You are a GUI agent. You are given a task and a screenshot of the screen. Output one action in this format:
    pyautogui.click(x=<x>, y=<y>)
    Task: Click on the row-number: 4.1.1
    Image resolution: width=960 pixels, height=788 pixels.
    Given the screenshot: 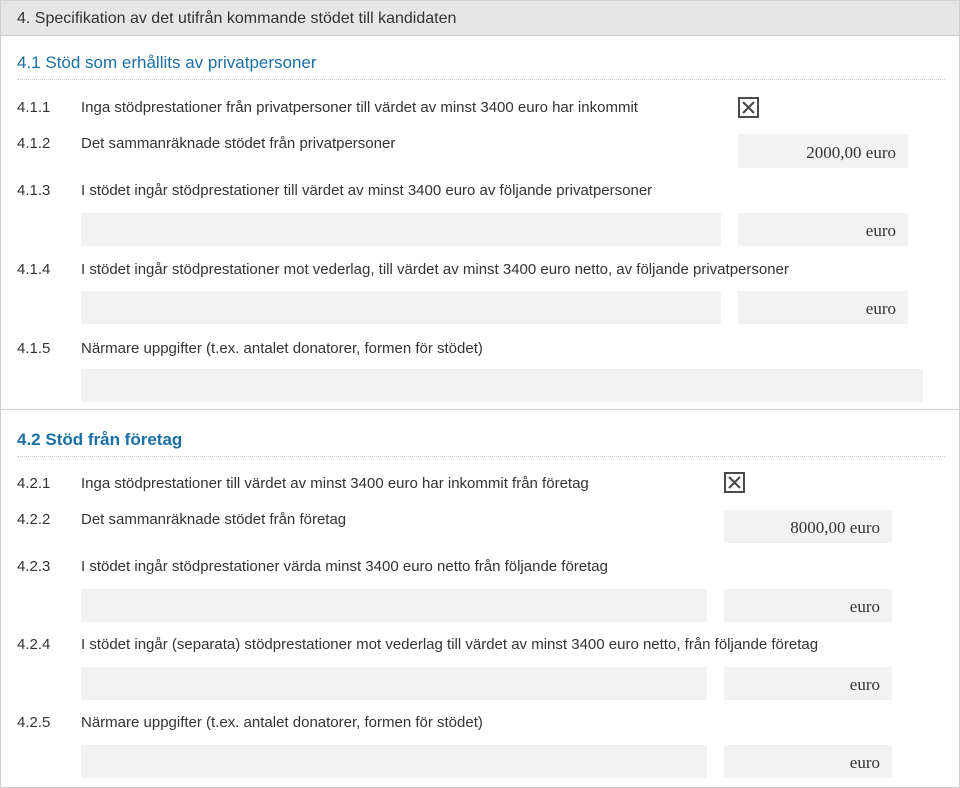 What is the action you would take?
    pyautogui.click(x=34, y=107)
    